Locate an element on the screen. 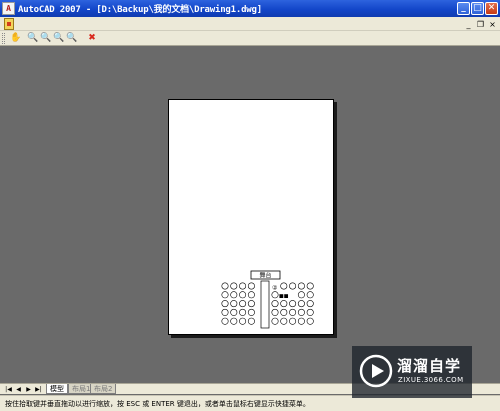 This screenshot has height=411, width=500. center-aisle is located at coordinates (265, 304).